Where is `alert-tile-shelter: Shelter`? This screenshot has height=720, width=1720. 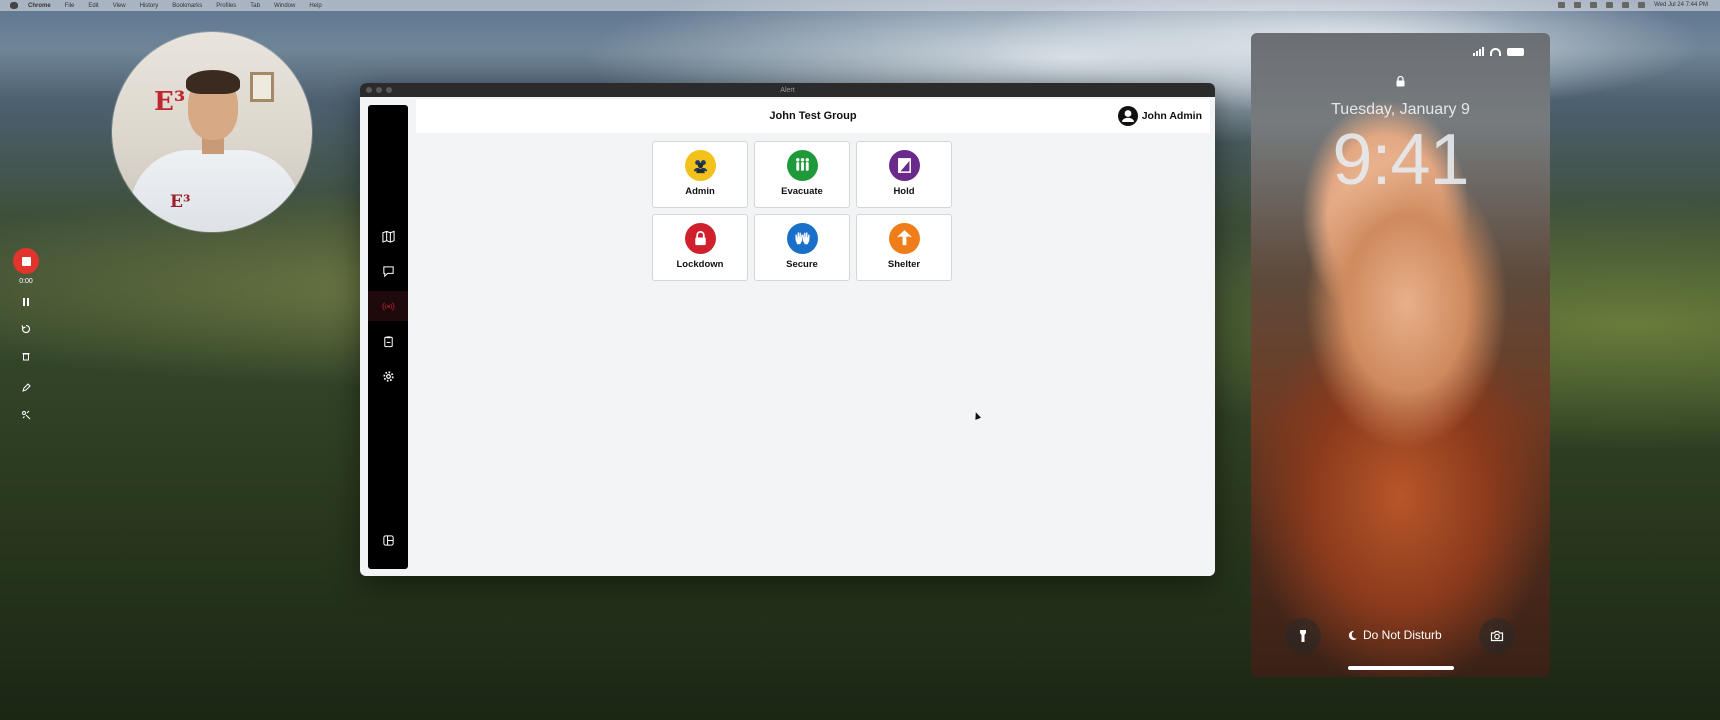
alert-tile-shelter: Shelter is located at coordinates (904, 247).